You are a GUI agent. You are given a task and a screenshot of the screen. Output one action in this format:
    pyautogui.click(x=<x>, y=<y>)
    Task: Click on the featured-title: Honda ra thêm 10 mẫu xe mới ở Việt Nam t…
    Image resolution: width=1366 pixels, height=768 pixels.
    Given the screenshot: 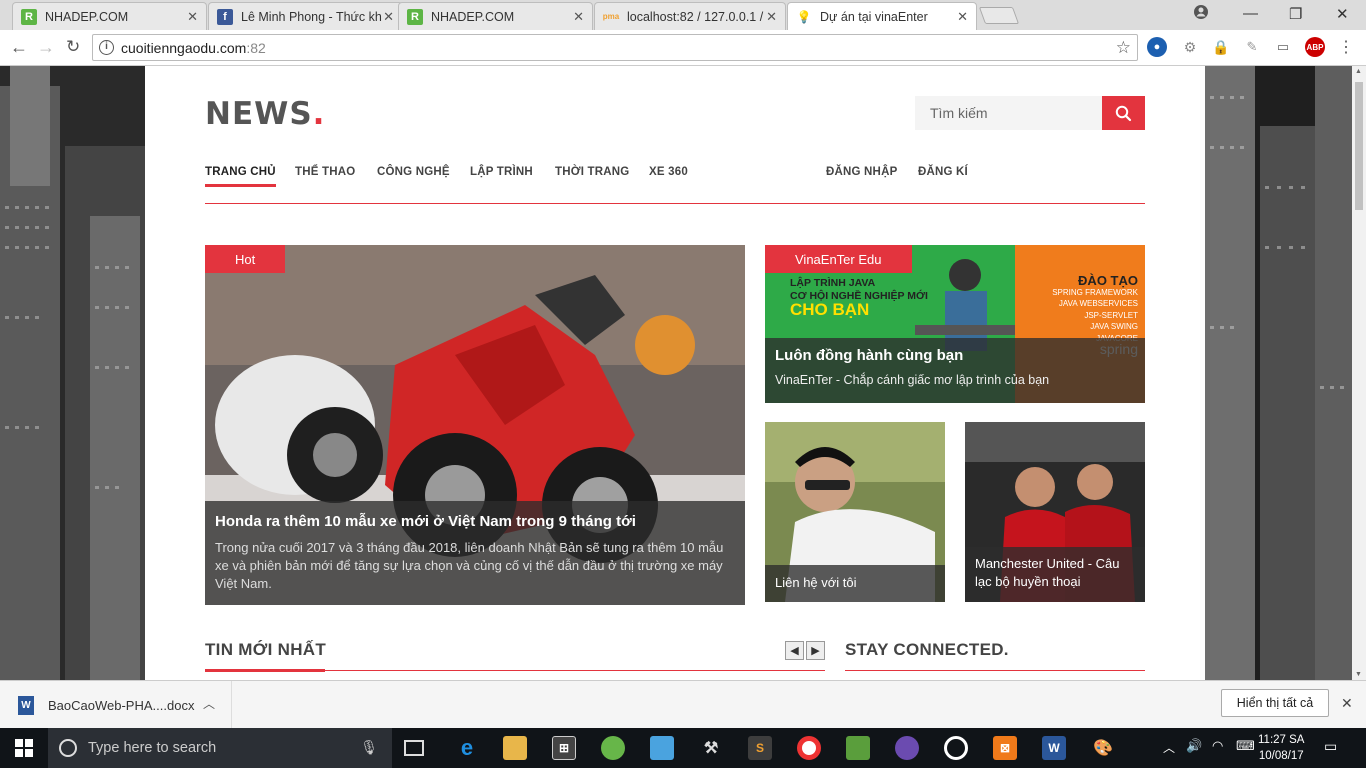 What is the action you would take?
    pyautogui.click(x=475, y=521)
    